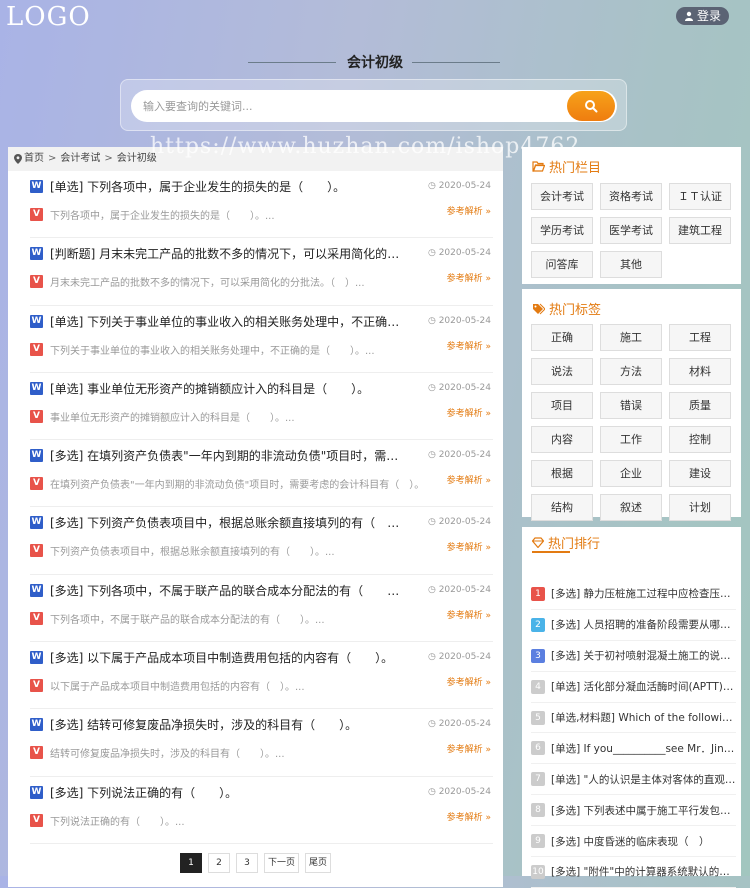  What do you see at coordinates (562, 230) in the screenshot?
I see `hot-column-link: 学历考试` at bounding box center [562, 230].